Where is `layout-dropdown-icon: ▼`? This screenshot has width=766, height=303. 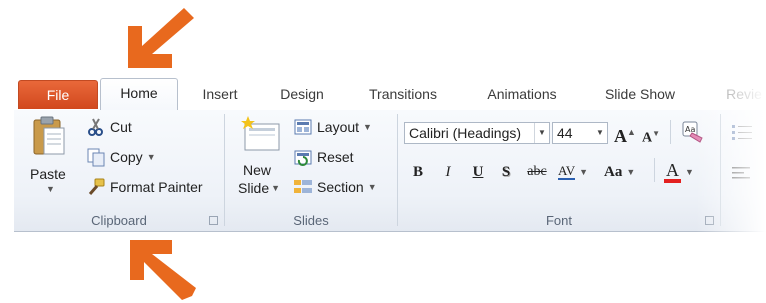
layout-dropdown-icon: ▼ is located at coordinates (367, 127).